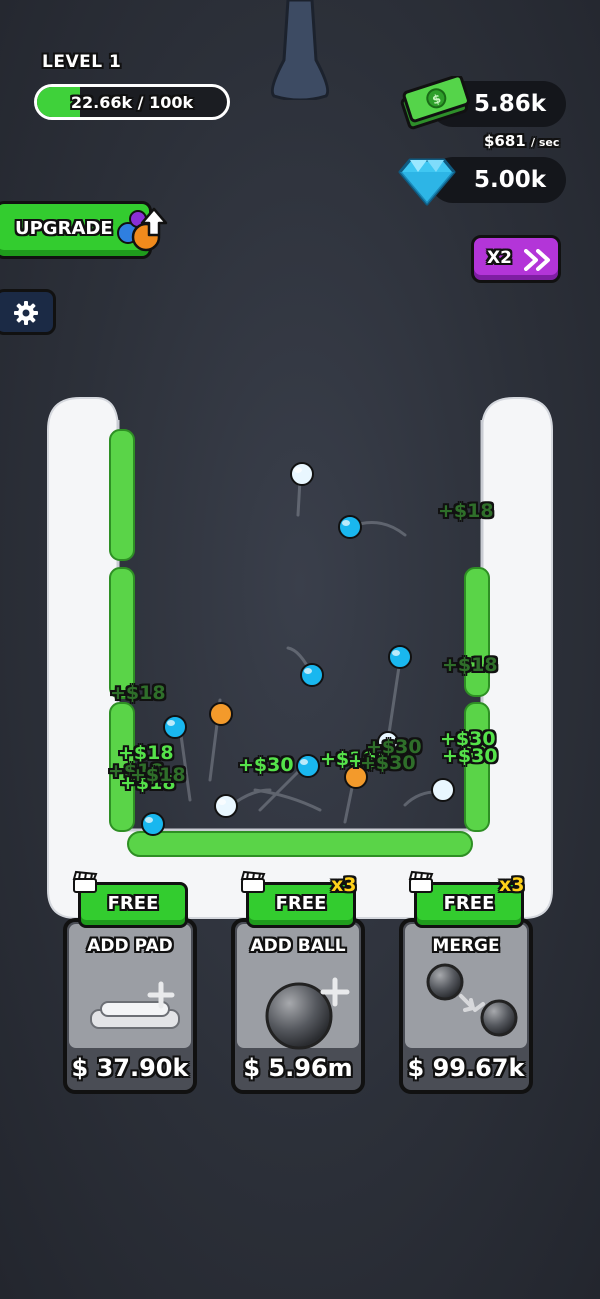 The image size is (600, 1299). What do you see at coordinates (427, 182) in the screenshot?
I see `diamond-icon` at bounding box center [427, 182].